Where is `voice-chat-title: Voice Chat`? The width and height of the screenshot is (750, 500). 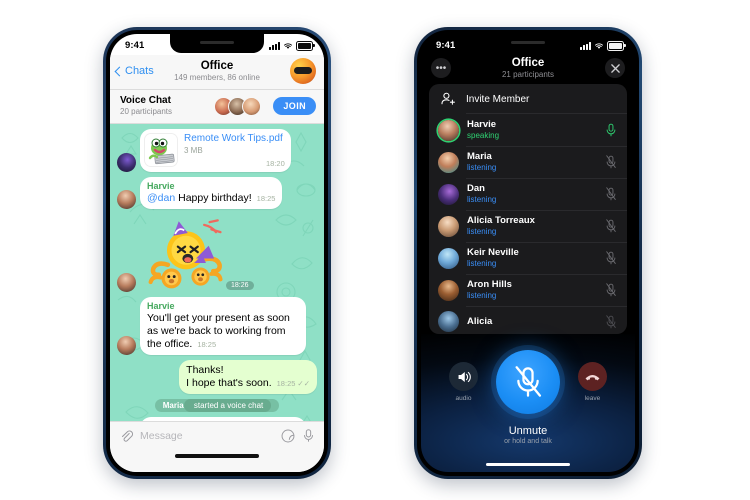 voice-chat-title: Voice Chat is located at coordinates (145, 100).